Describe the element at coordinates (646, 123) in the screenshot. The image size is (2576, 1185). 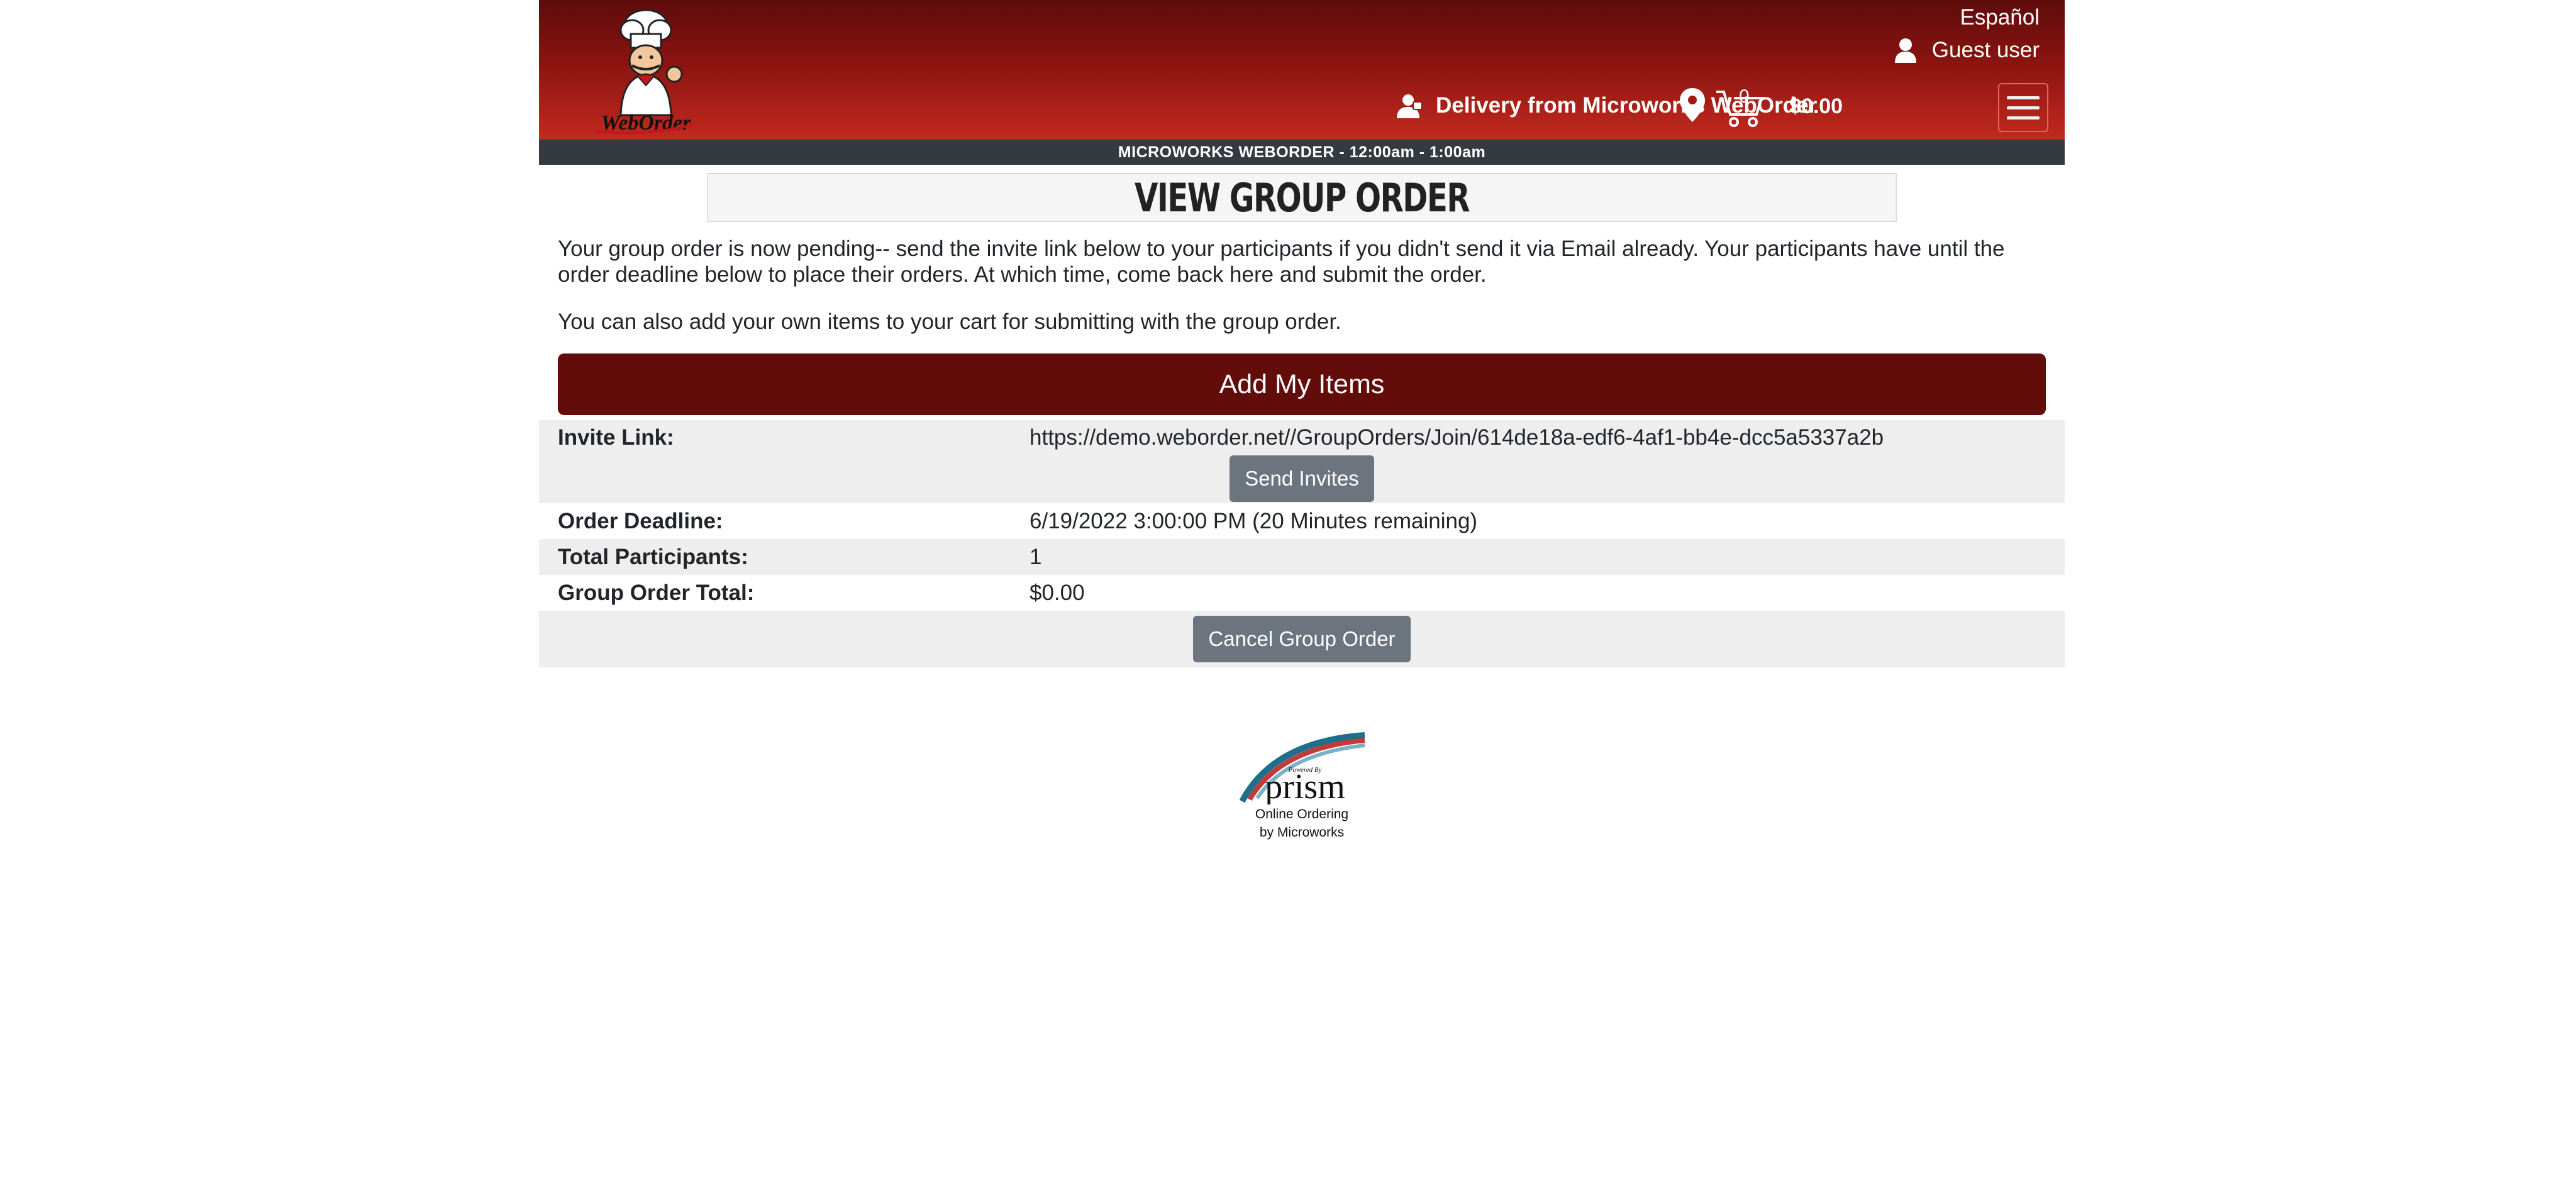
I see `logo-text: WebOrder` at that location.